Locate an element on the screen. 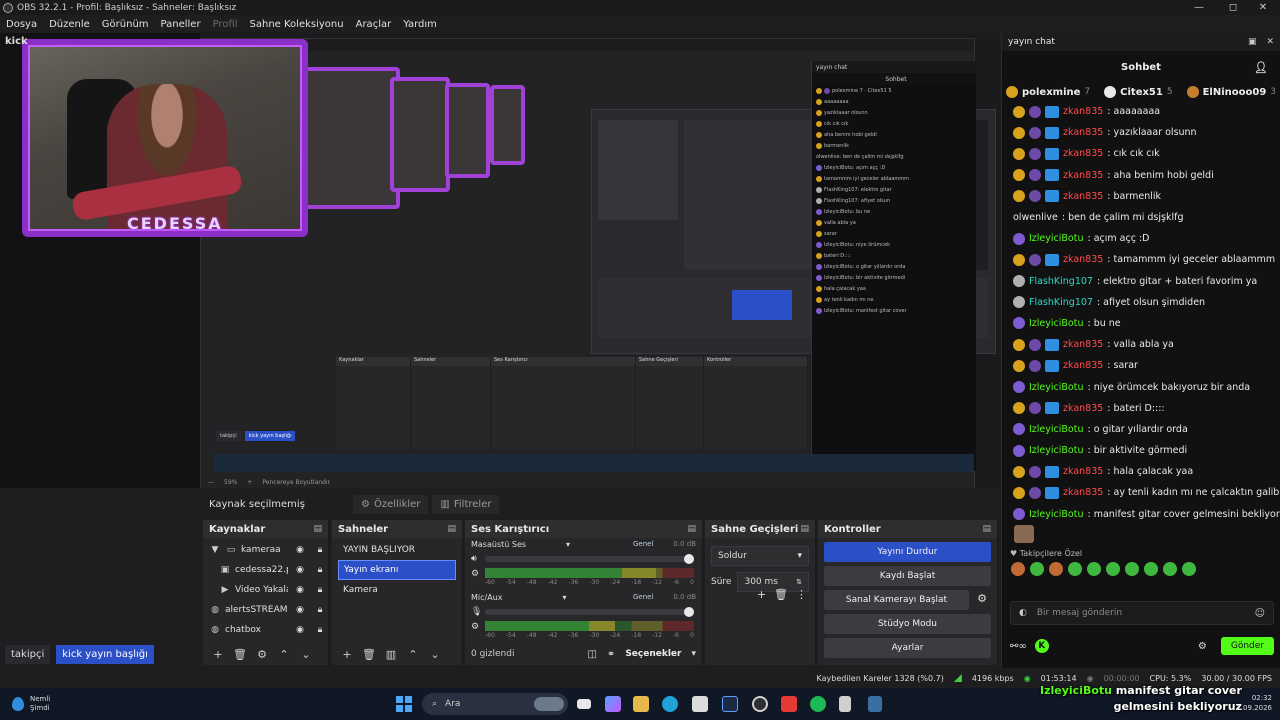 The image size is (1280, 720). calculator-icon is located at coordinates (845, 704).